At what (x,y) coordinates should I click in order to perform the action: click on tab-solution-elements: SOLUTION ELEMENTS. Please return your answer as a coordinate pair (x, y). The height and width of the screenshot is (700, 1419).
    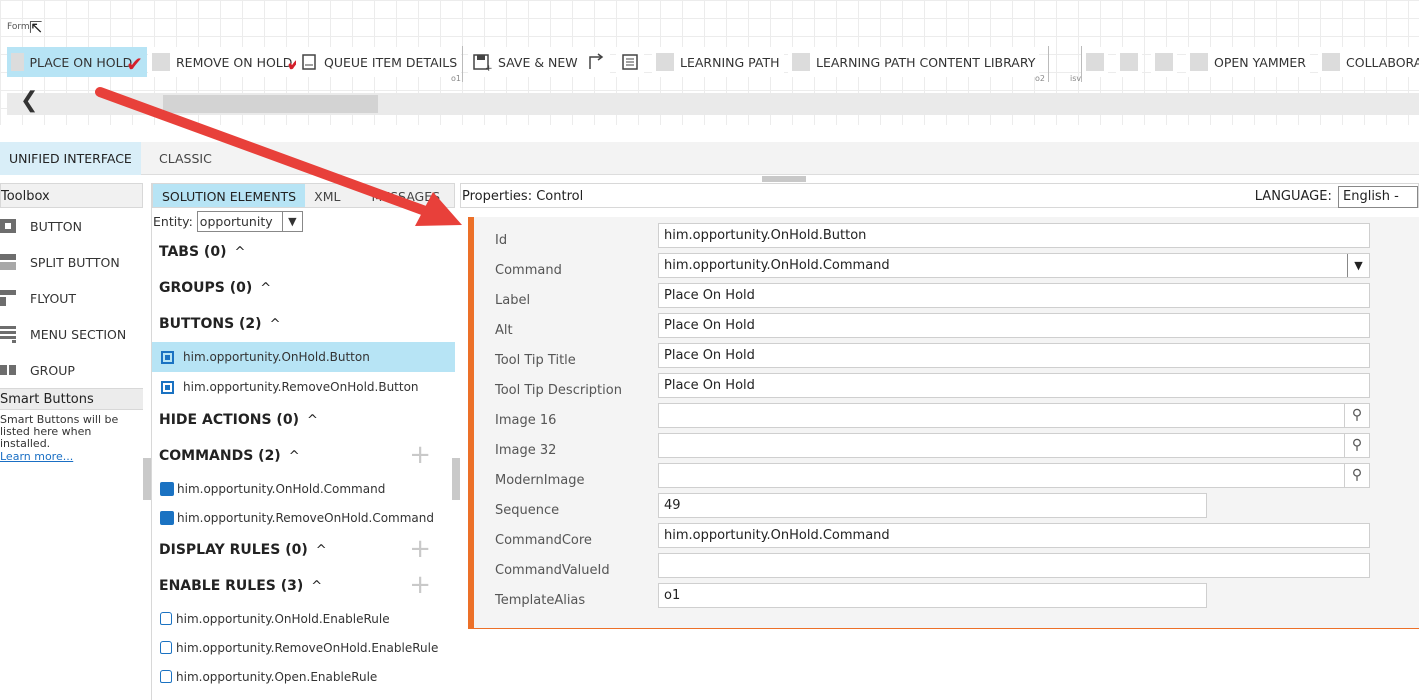
    Looking at the image, I should click on (229, 195).